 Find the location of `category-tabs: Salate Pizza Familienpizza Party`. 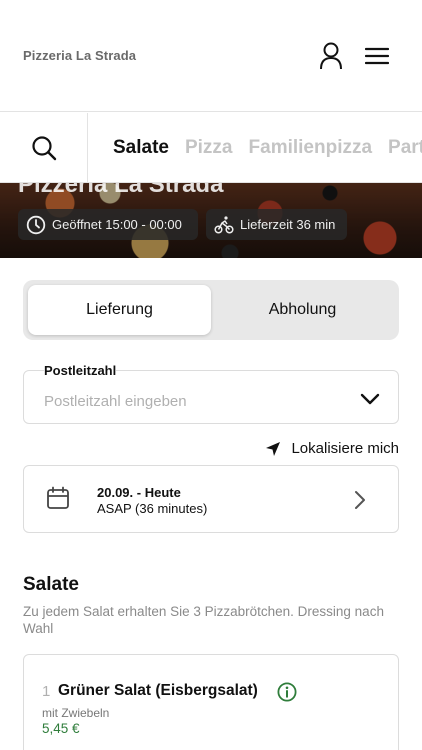

category-tabs: Salate Pizza Familienpizza Party is located at coordinates (267, 147).